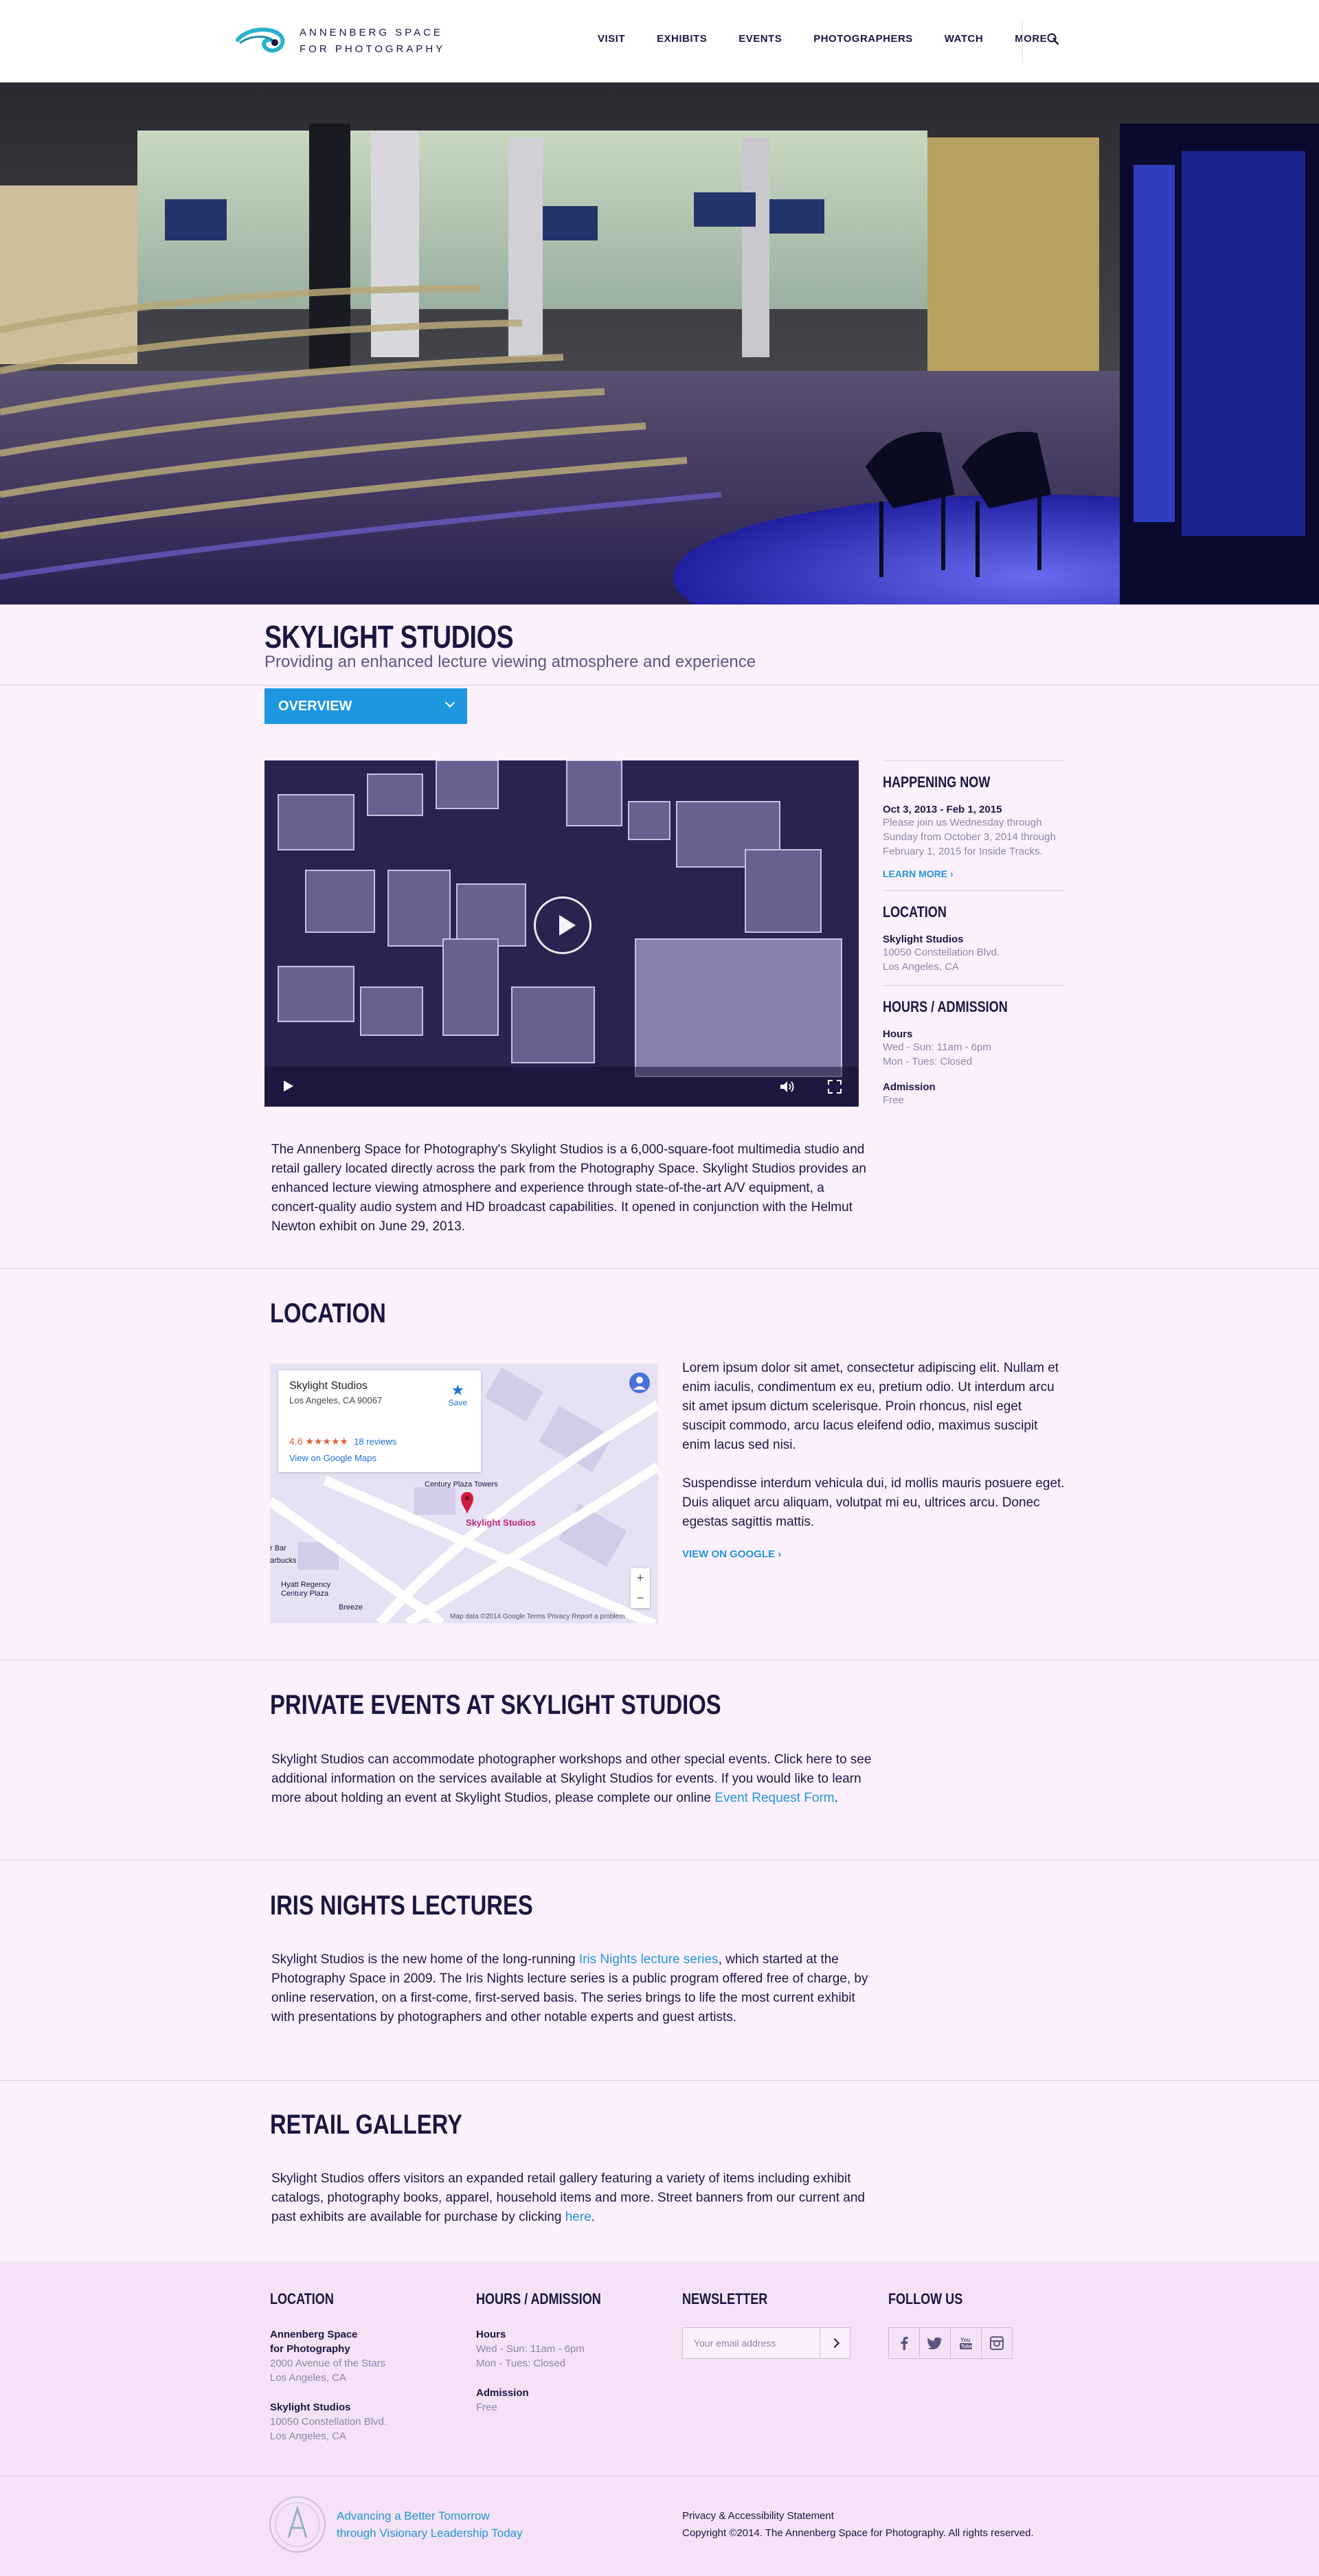  I want to click on location-address-2: Los Angeles, CA, so click(921, 967).